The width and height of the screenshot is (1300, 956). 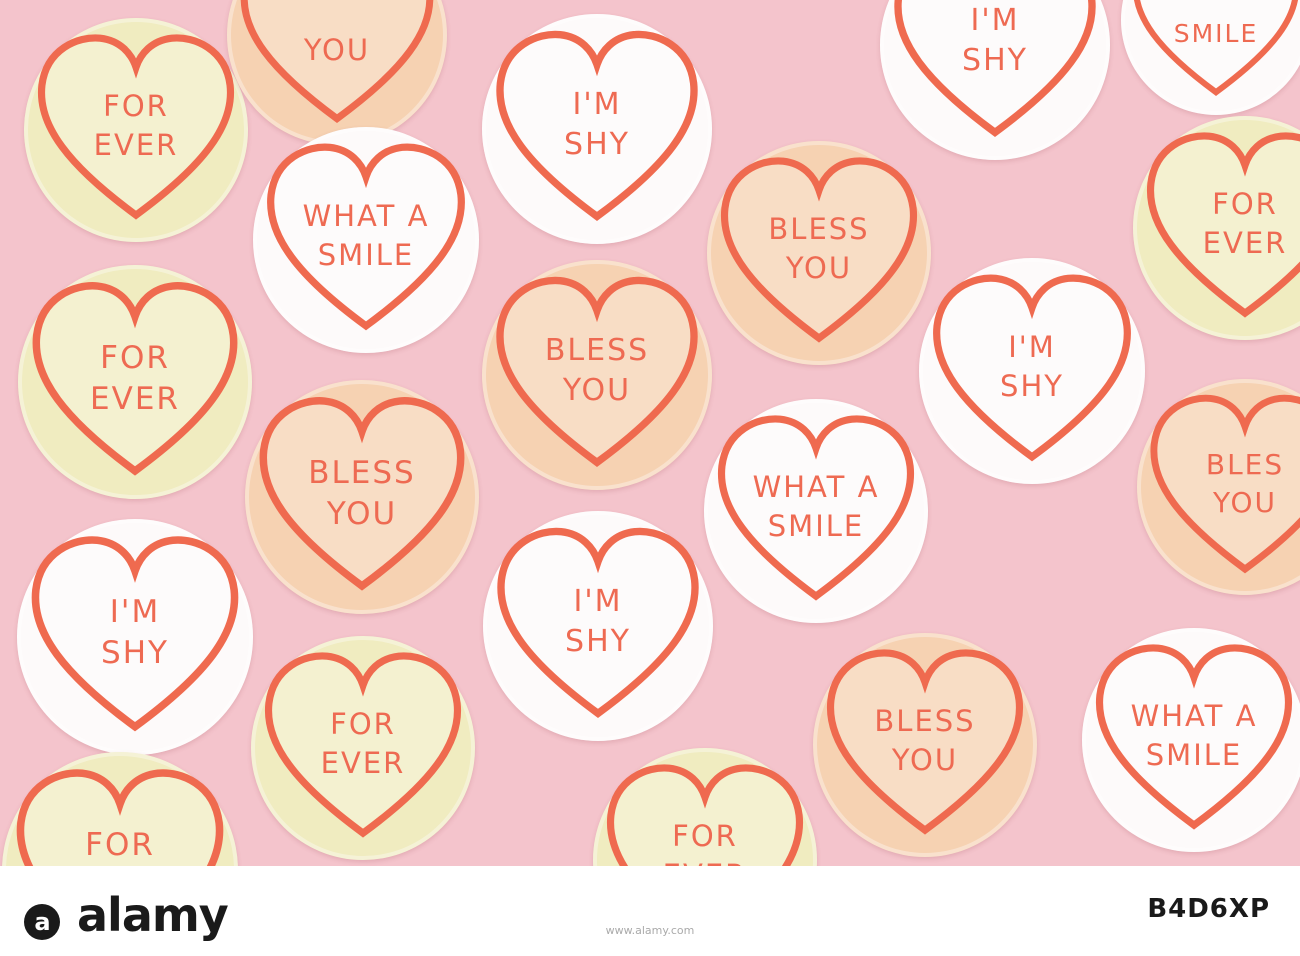 I want to click on love-heart-sweet: BLES YOU, so click(x=1218, y=487).